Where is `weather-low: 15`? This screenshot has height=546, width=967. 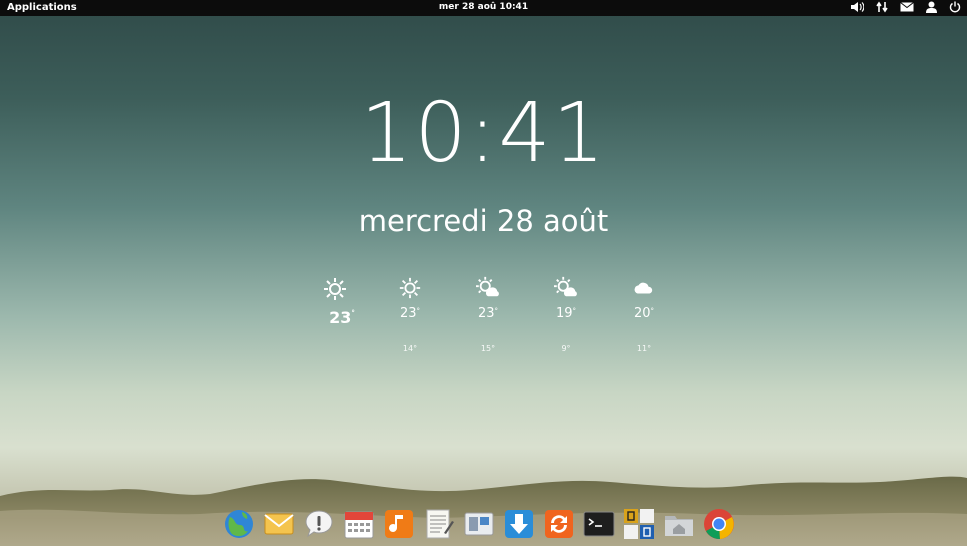
weather-low: 15 is located at coordinates (486, 348).